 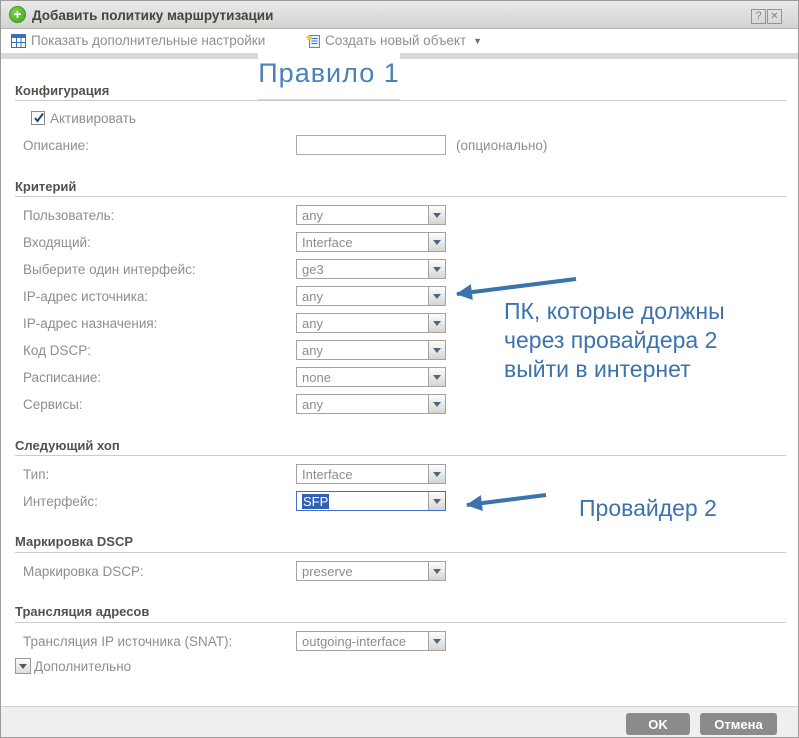 I want to click on show-advanced-settings-label: Показать дополнительные настройки, so click(x=148, y=40).